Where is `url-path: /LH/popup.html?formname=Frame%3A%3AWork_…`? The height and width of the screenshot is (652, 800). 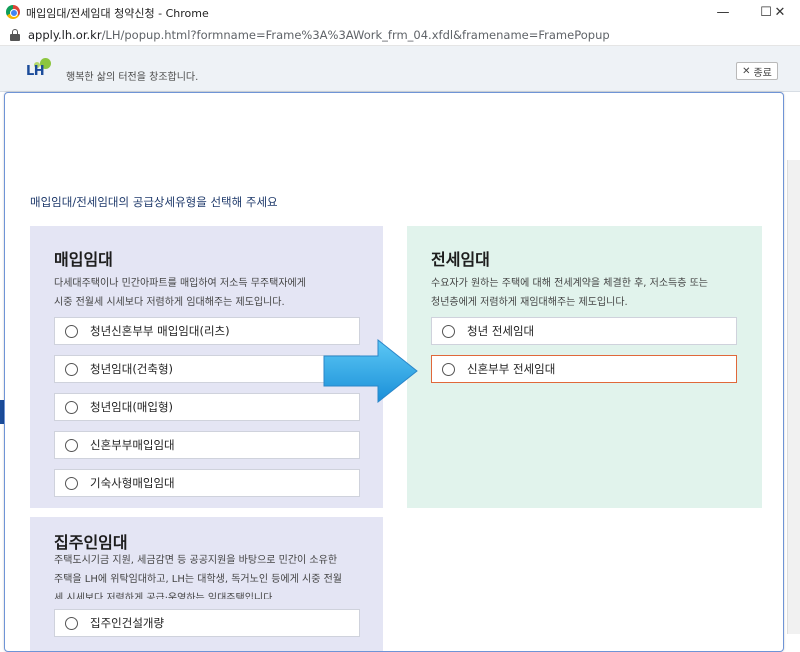 url-path: /LH/popup.html?formname=Frame%3A%3AWork_… is located at coordinates (355, 35).